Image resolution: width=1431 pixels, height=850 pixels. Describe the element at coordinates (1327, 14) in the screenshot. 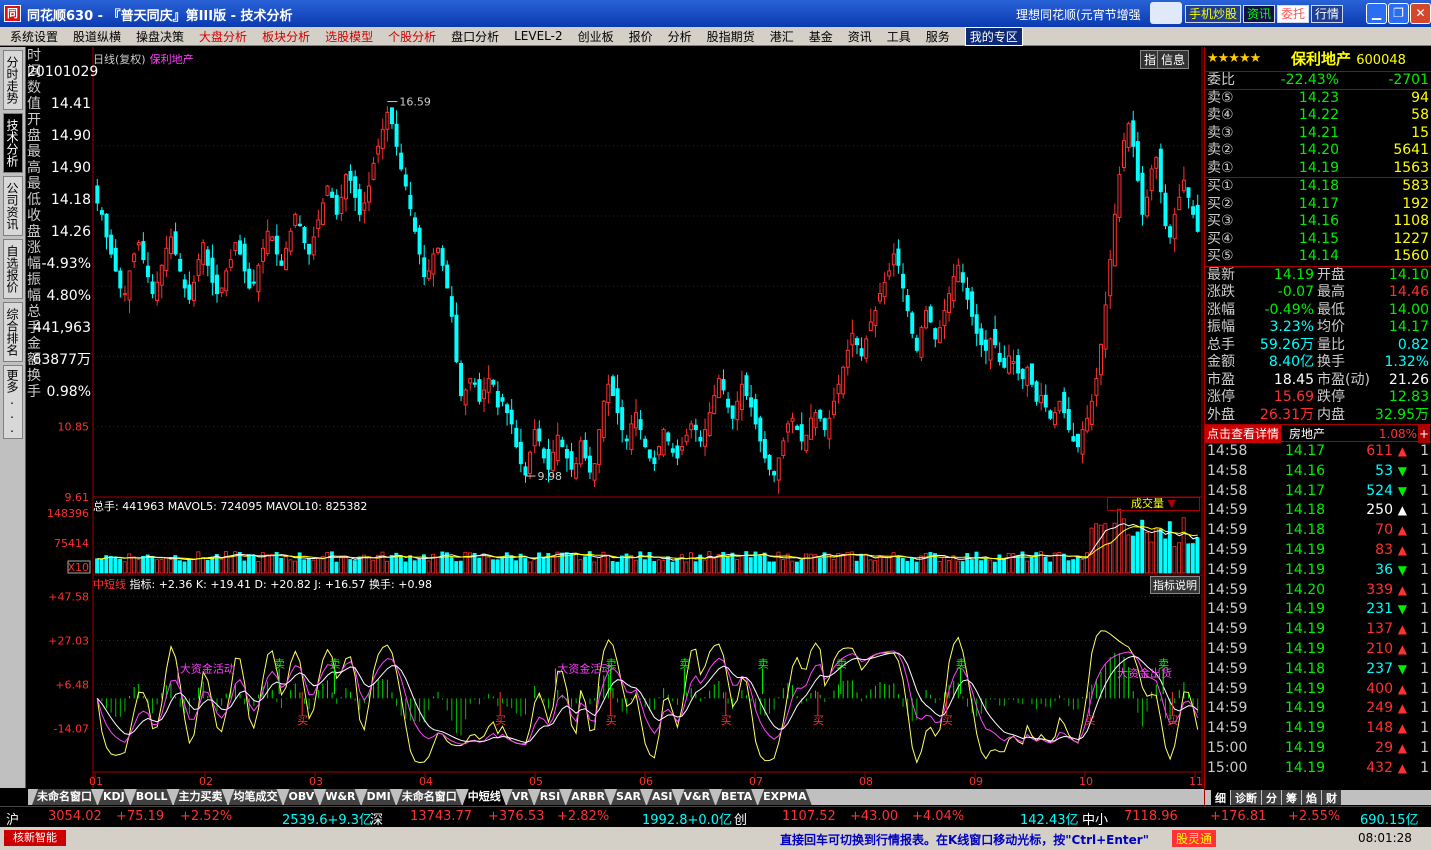

I see `quote-button: 行情` at that location.